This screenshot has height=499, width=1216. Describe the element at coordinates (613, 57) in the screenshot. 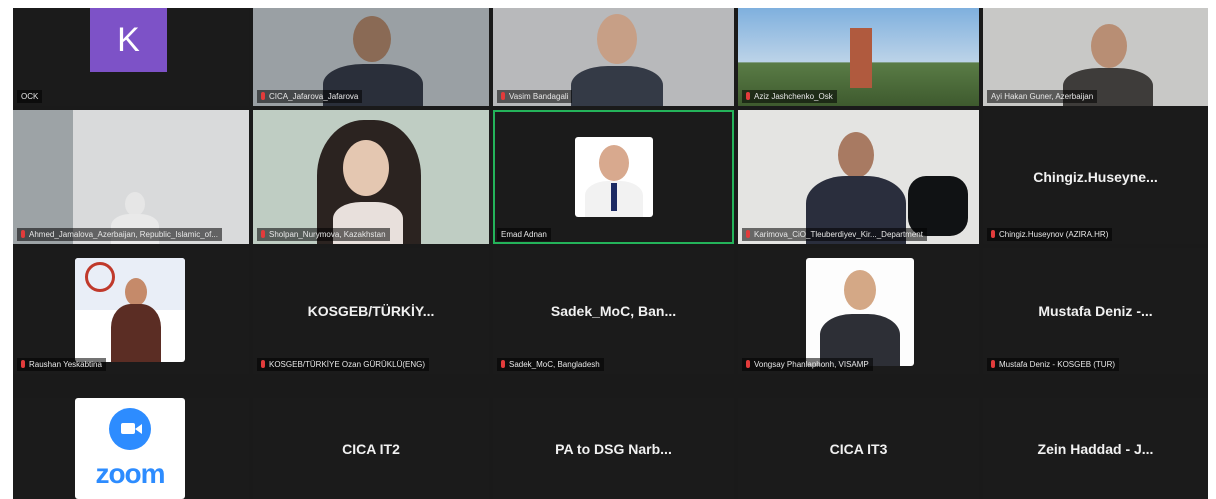

I see `participant-tile: Vasim Bandagali` at that location.